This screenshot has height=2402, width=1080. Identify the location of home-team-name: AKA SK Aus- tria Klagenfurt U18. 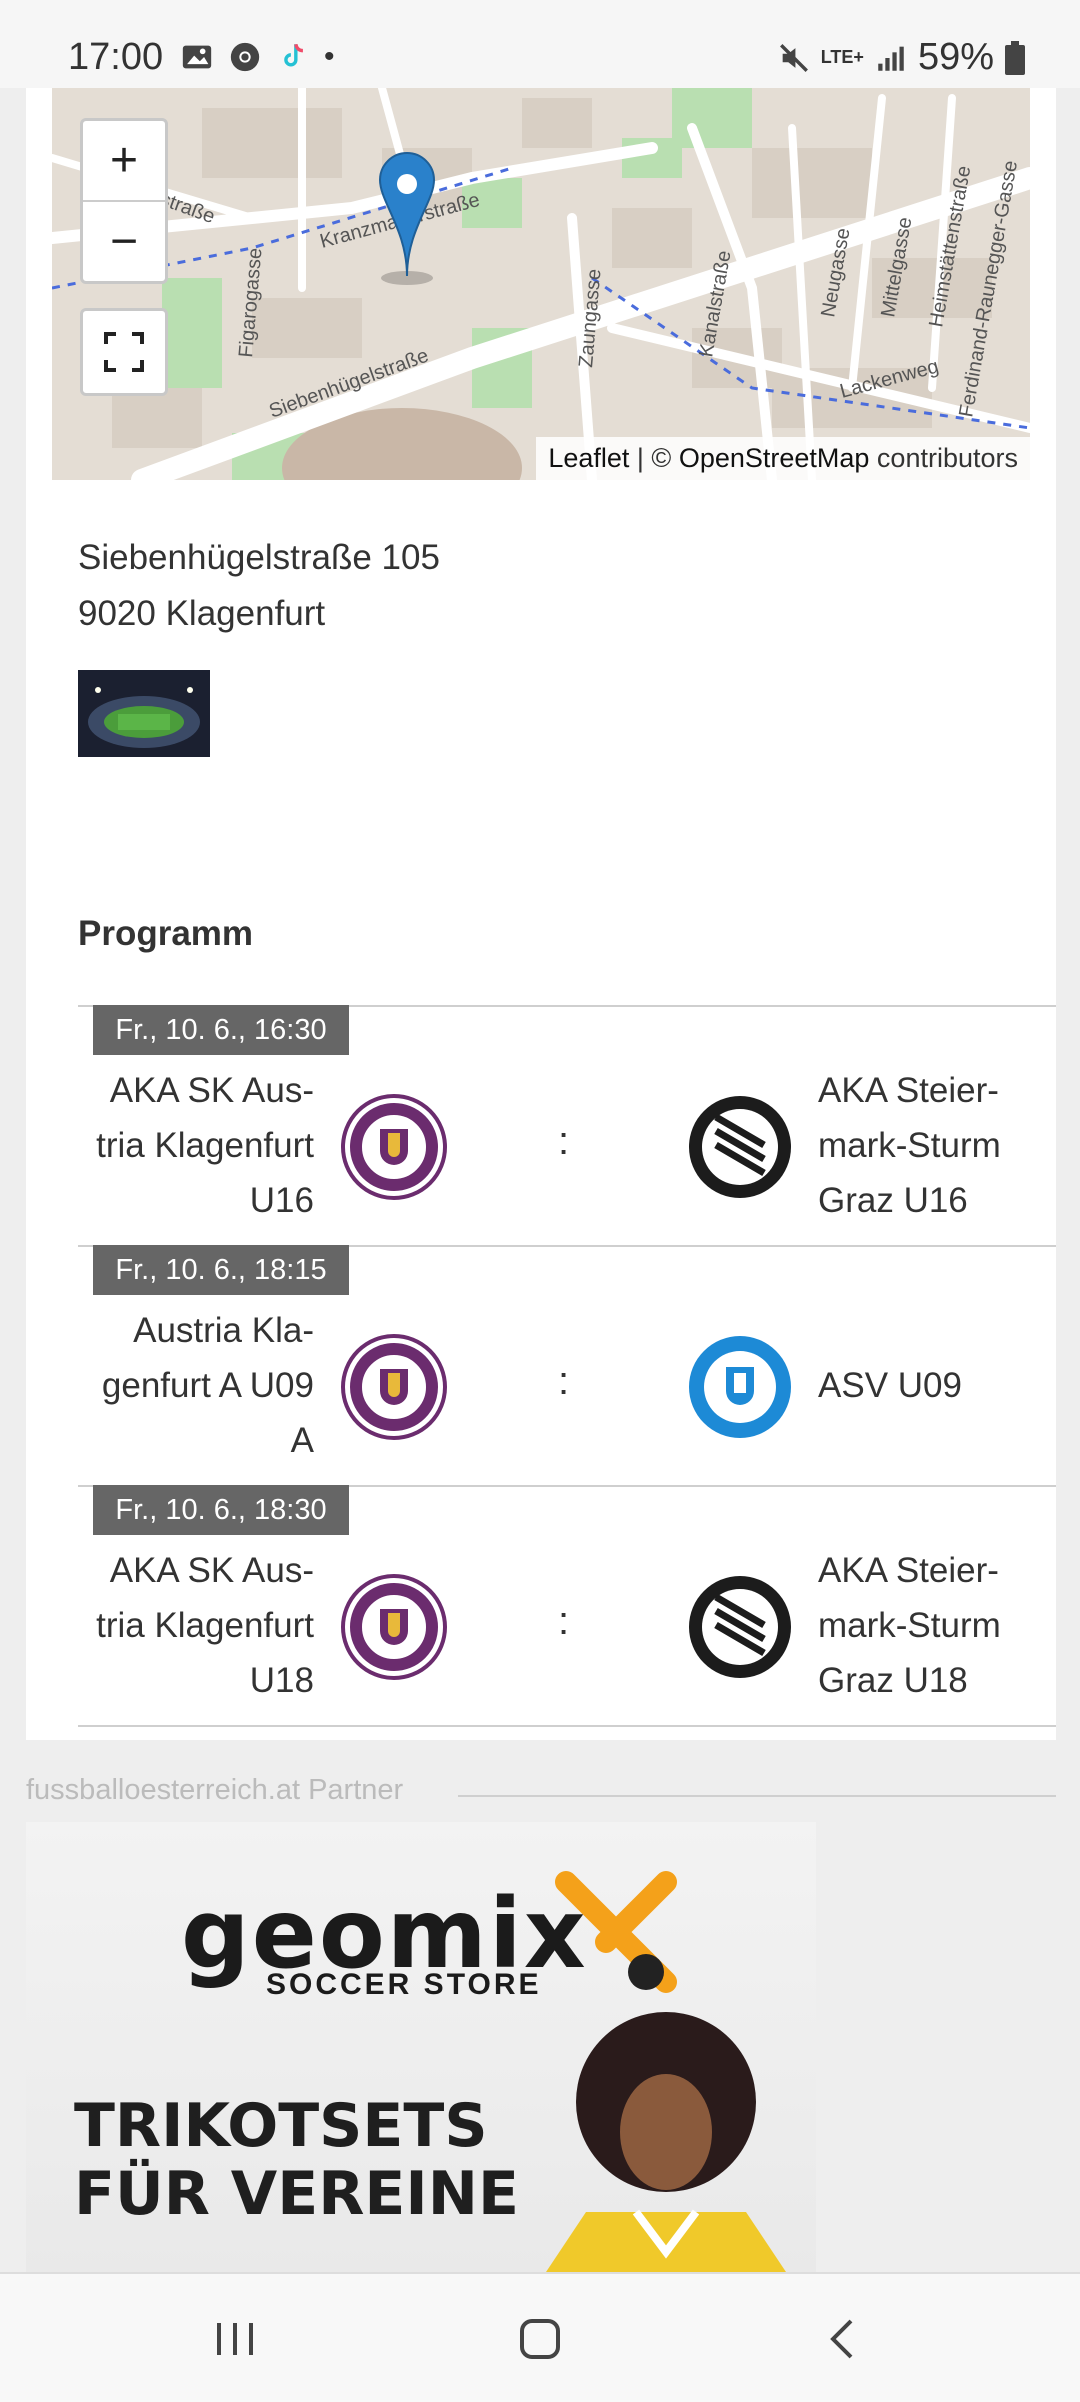
(205, 1625).